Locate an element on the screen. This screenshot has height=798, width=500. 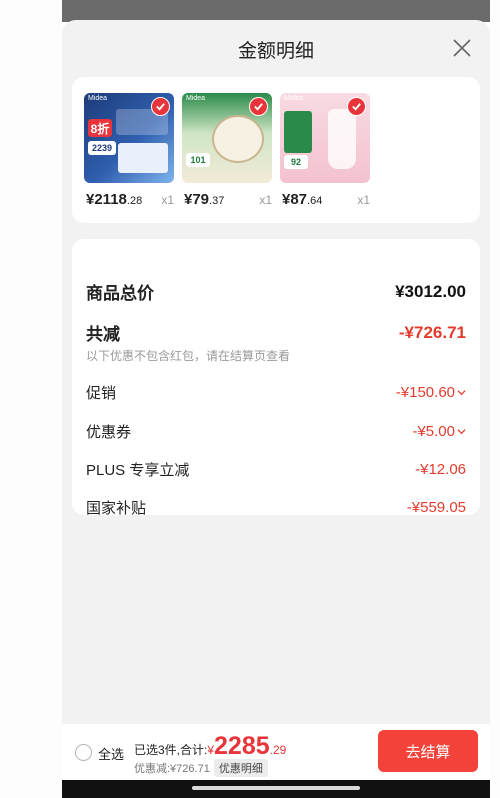
discount-summary: 优惠减:¥726.71 优惠明细 is located at coordinates (201, 768).